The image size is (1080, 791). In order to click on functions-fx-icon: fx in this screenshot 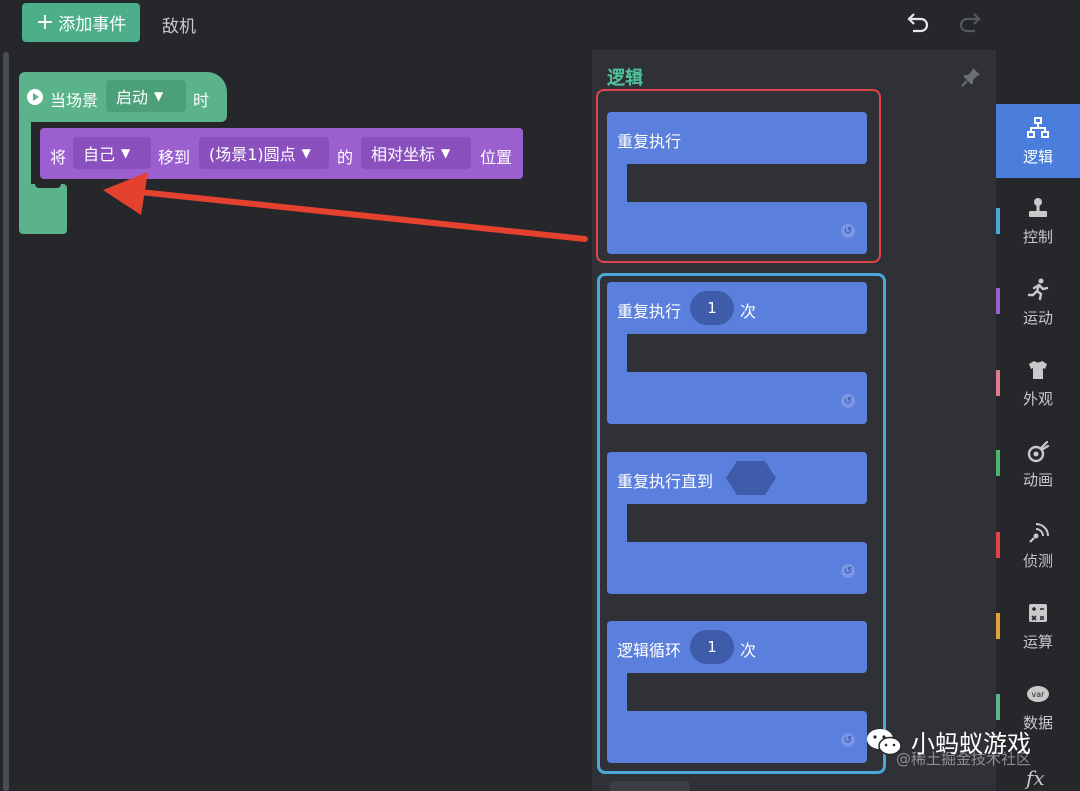, I will do `click(1035, 778)`.